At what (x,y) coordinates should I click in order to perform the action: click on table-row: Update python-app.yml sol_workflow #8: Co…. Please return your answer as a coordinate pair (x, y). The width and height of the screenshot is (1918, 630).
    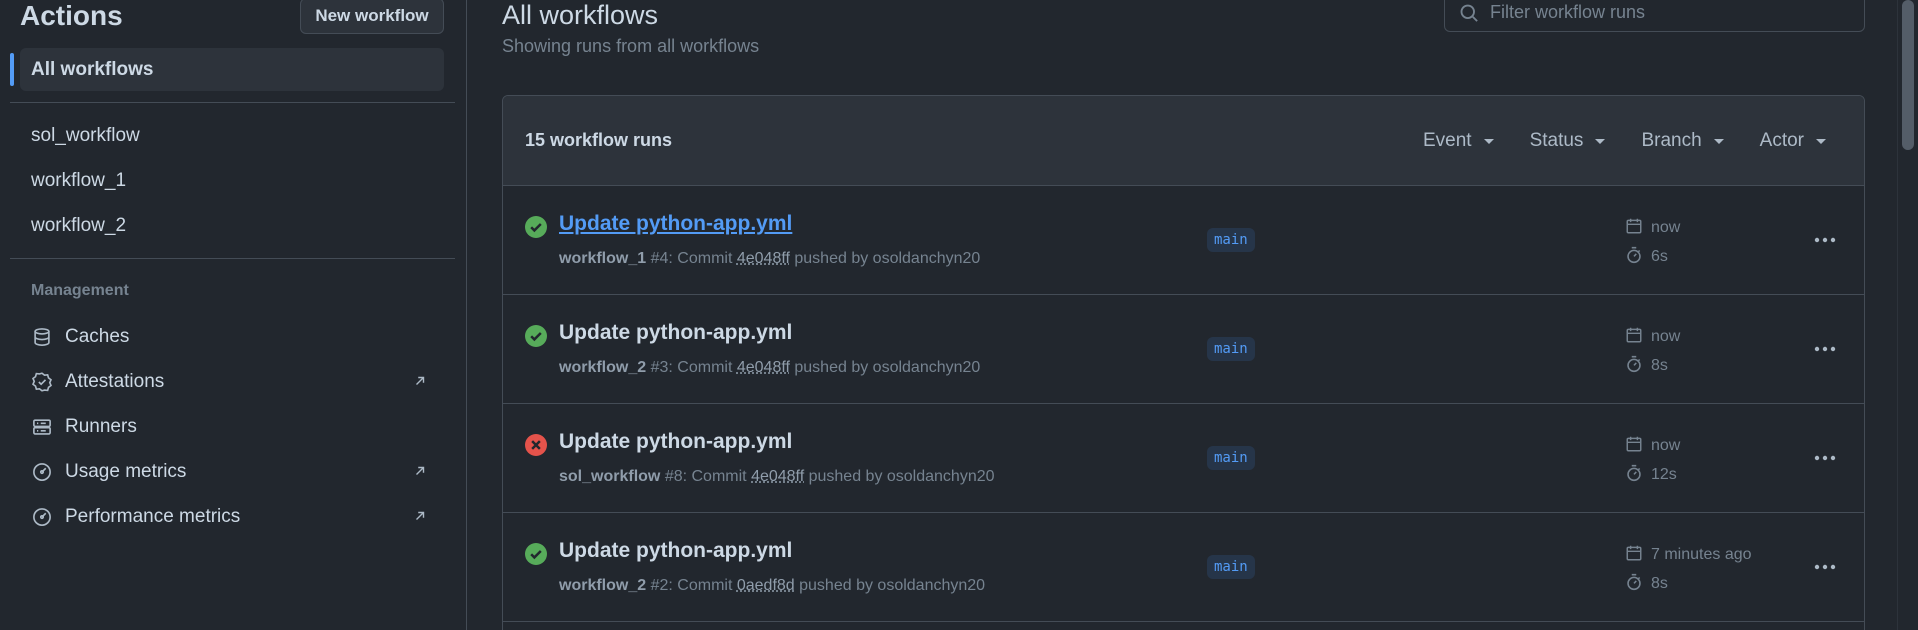
    Looking at the image, I should click on (1183, 458).